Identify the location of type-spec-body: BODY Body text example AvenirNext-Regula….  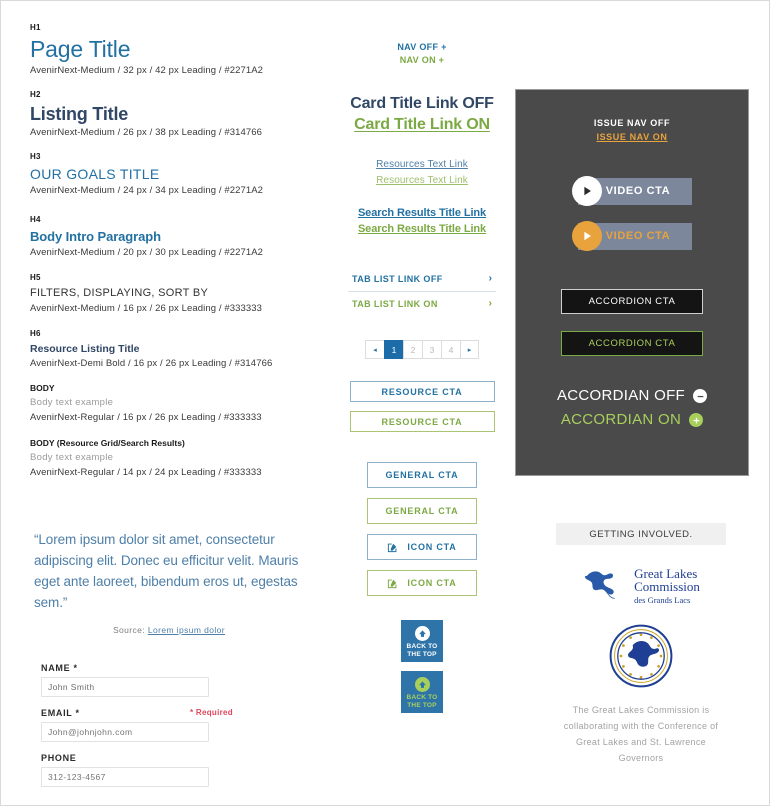
(175, 403).